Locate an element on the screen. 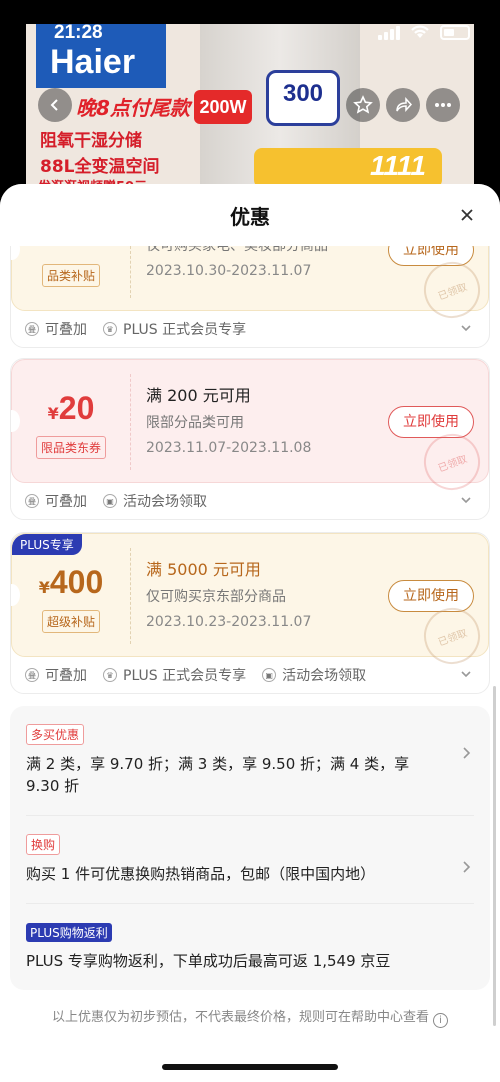  power-badge: 200W is located at coordinates (223, 107).